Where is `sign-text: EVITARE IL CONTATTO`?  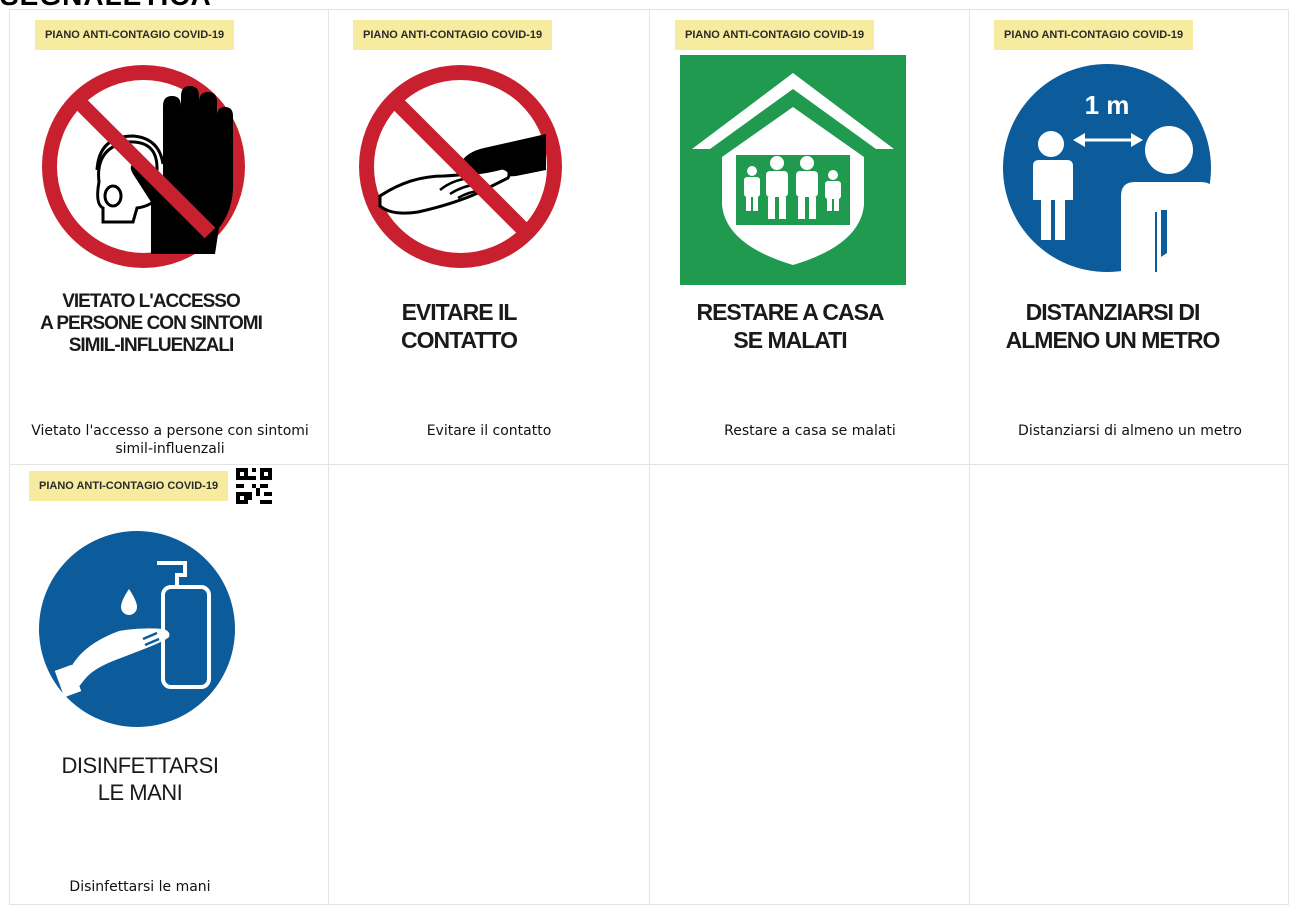 sign-text: EVITARE IL CONTATTO is located at coordinates (459, 326).